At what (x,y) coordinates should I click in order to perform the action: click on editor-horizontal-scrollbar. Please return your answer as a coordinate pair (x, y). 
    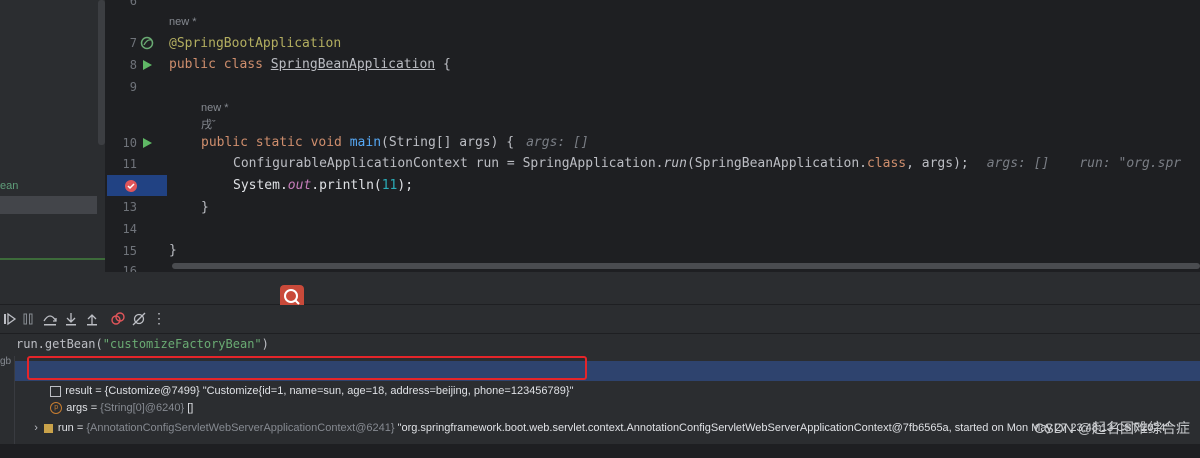
    Looking at the image, I should click on (686, 266).